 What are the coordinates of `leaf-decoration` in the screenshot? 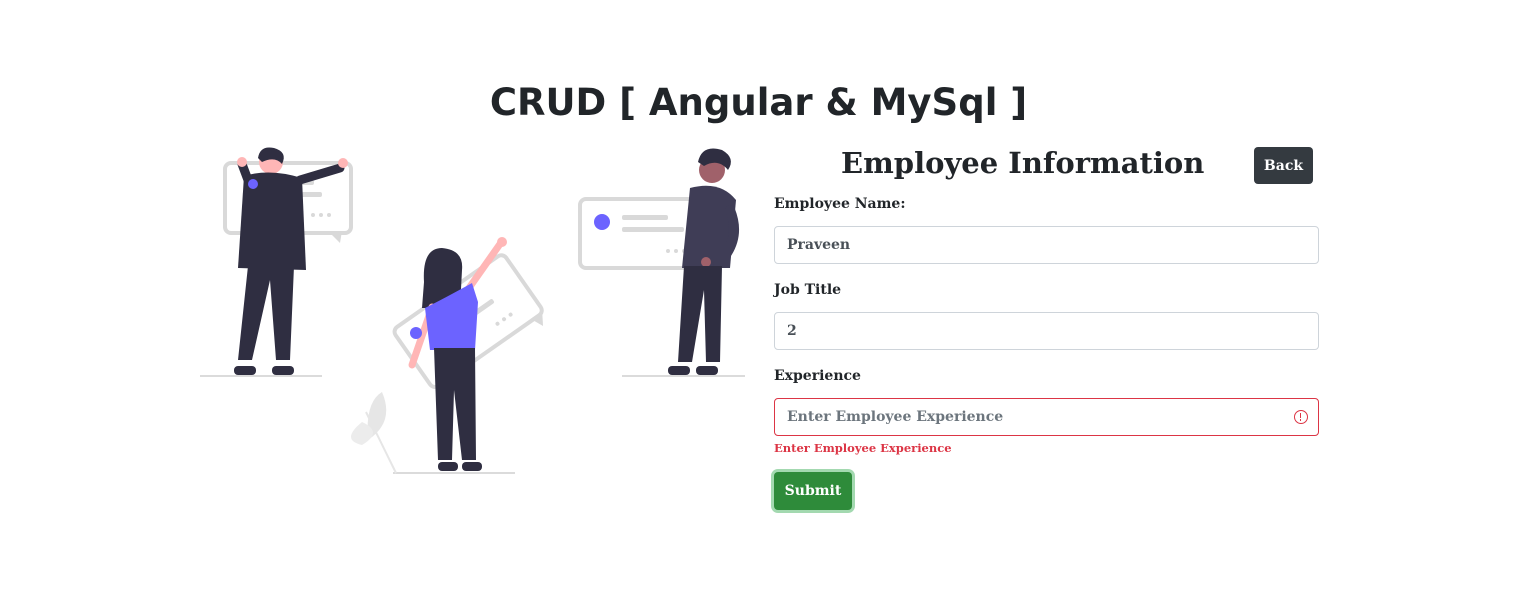 It's located at (374, 433).